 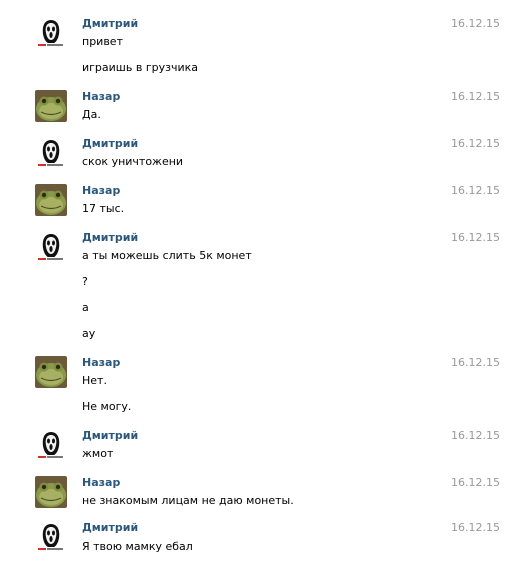 What do you see at coordinates (85, 307) in the screenshot?
I see `message-text: а` at bounding box center [85, 307].